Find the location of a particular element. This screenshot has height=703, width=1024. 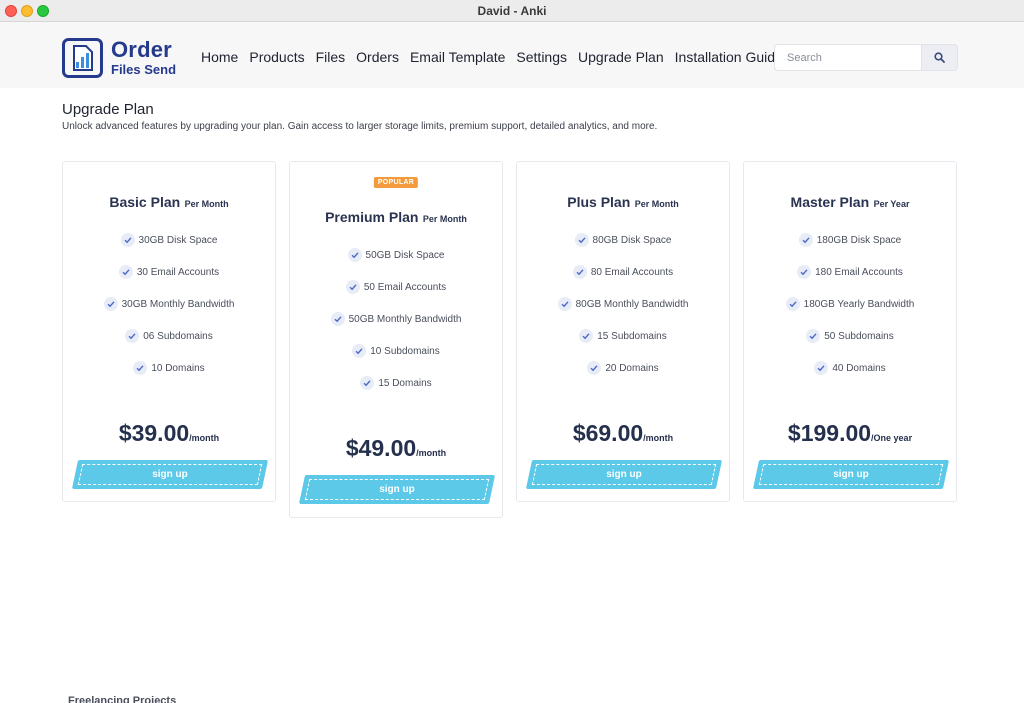

window-title: David - Anki is located at coordinates (512, 11).